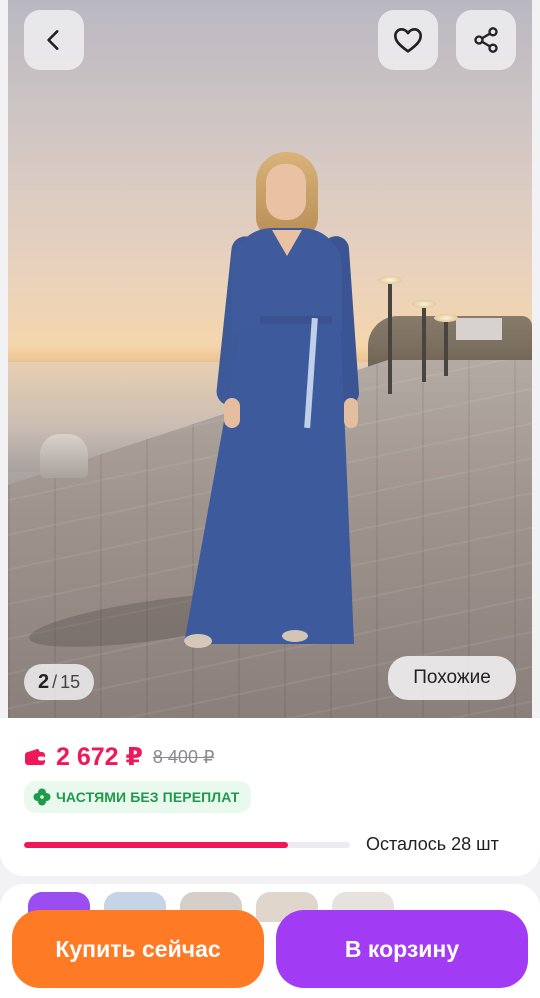  What do you see at coordinates (35, 756) in the screenshot?
I see `wallet-icon` at bounding box center [35, 756].